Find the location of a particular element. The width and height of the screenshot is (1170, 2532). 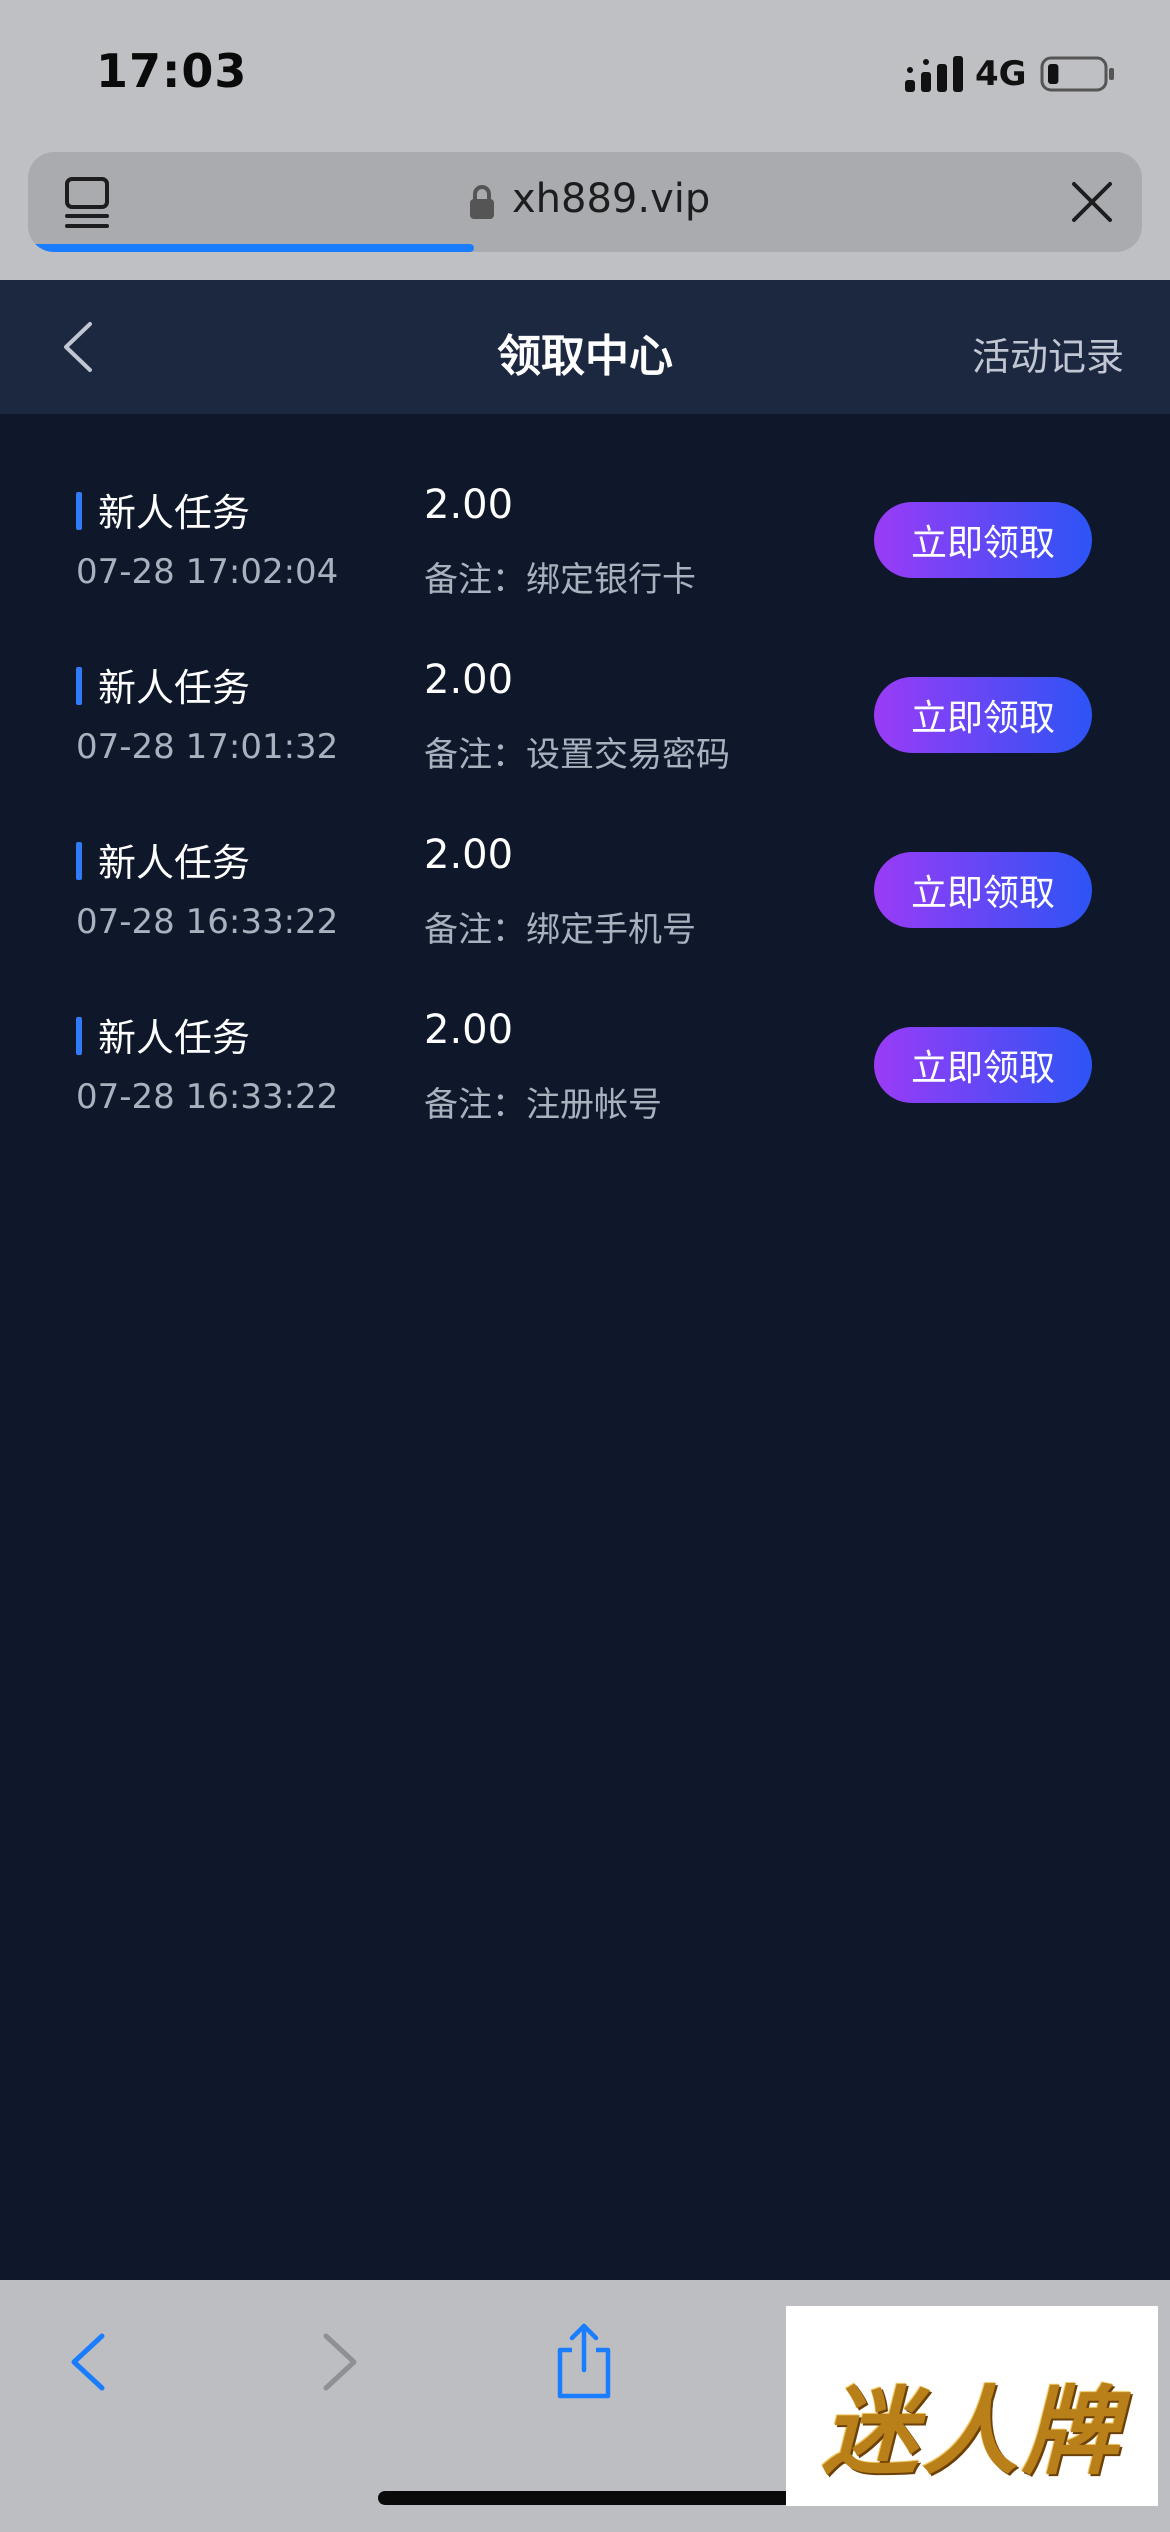

watermark-text: 迷人牌 is located at coordinates (972, 2431).